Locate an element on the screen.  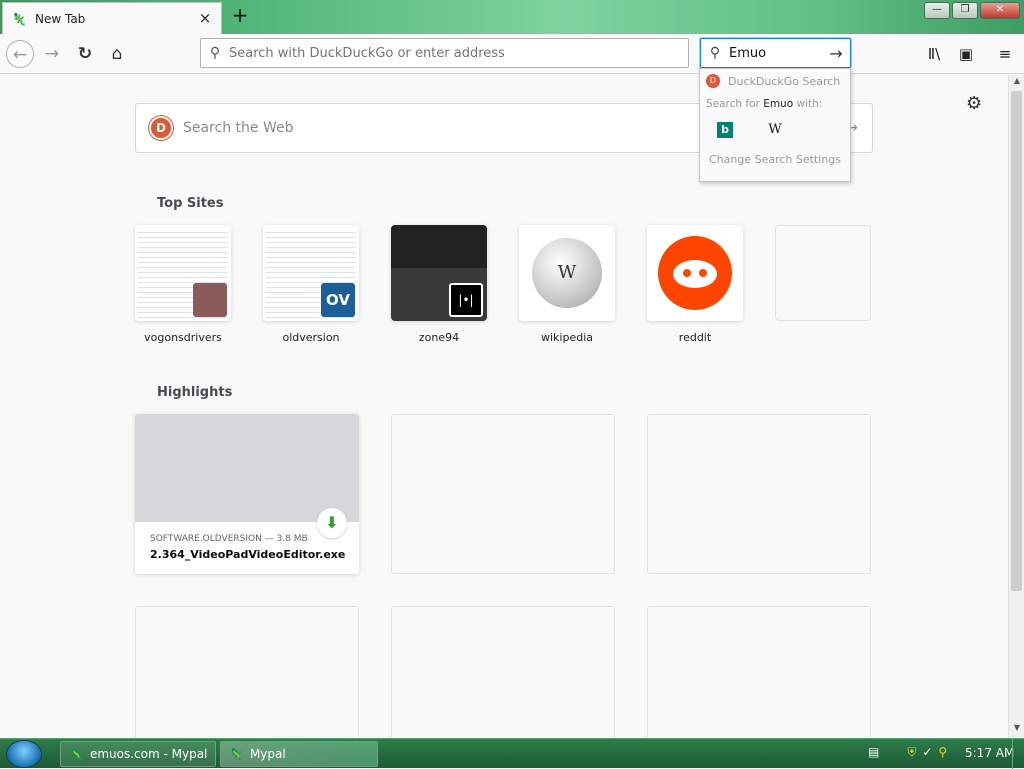
top-site-reddit: reddit is located at coordinates (695, 284).